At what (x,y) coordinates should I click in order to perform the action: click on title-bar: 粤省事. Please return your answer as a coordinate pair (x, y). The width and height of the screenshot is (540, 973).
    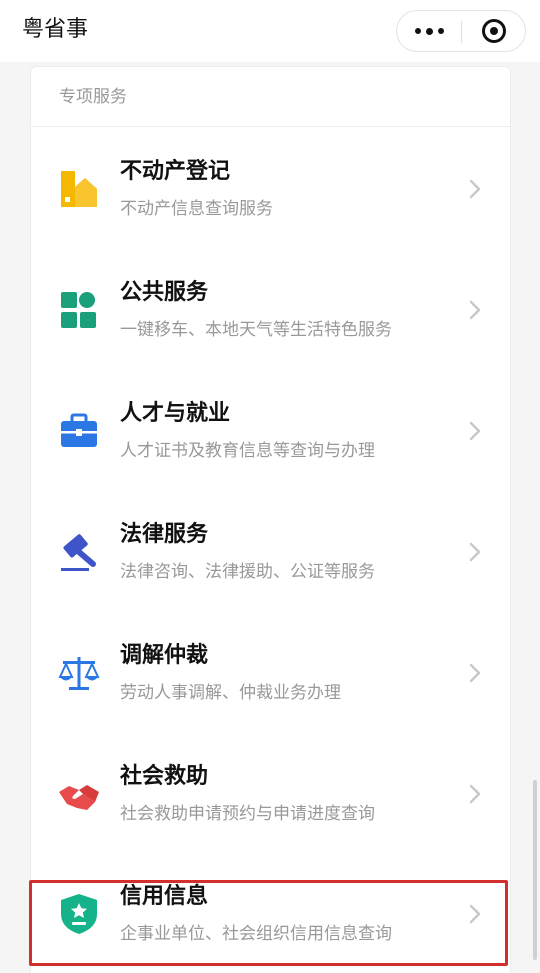
    Looking at the image, I should click on (270, 31).